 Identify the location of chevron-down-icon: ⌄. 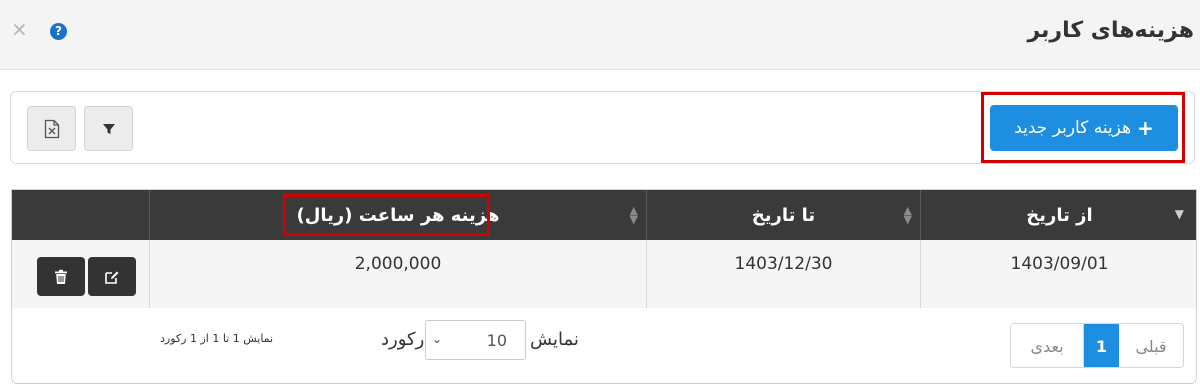
(437, 339).